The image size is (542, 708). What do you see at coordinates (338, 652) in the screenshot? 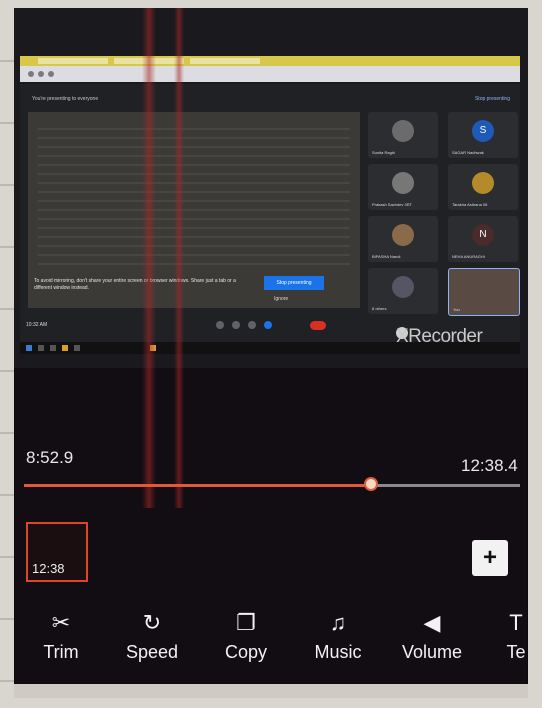
I see `tool-label: Music` at bounding box center [338, 652].